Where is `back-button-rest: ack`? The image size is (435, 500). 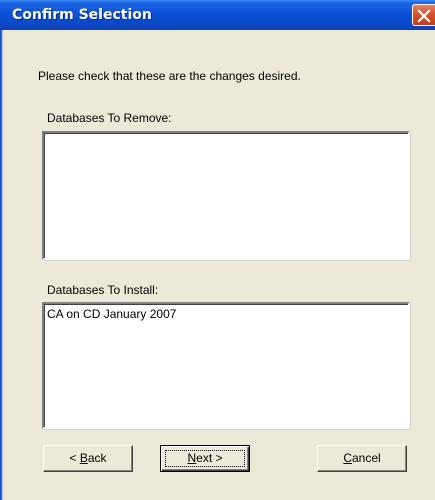 back-button-rest: ack is located at coordinates (97, 458).